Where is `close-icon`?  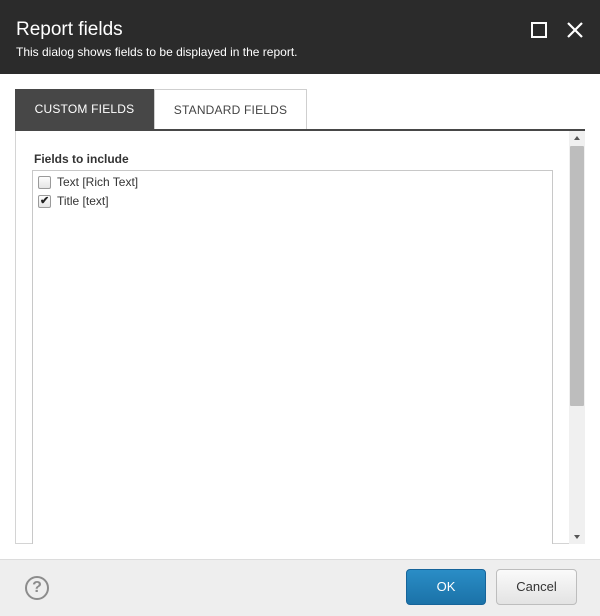 close-icon is located at coordinates (575, 30).